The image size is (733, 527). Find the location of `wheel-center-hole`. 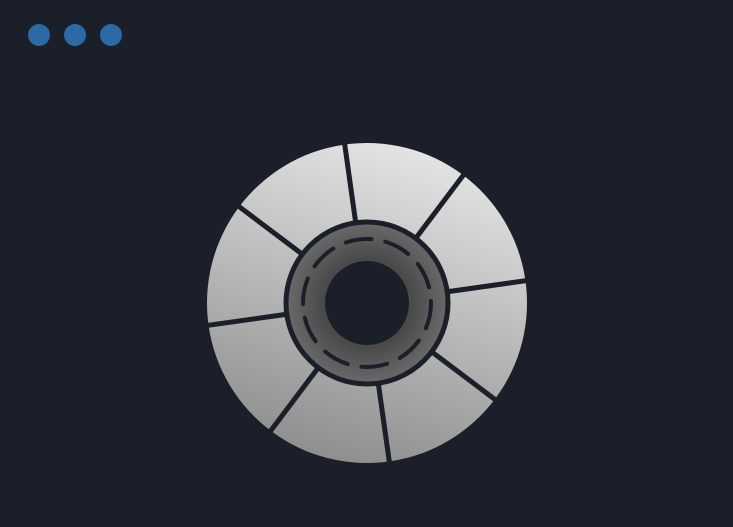

wheel-center-hole is located at coordinates (367, 303).